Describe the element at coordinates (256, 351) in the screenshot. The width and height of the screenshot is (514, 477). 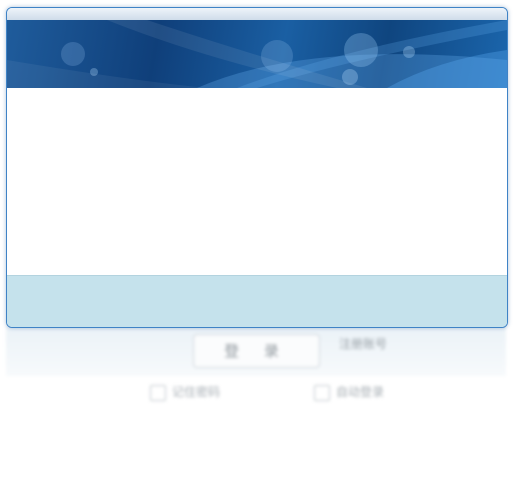
I see `login-button: 登 录` at that location.